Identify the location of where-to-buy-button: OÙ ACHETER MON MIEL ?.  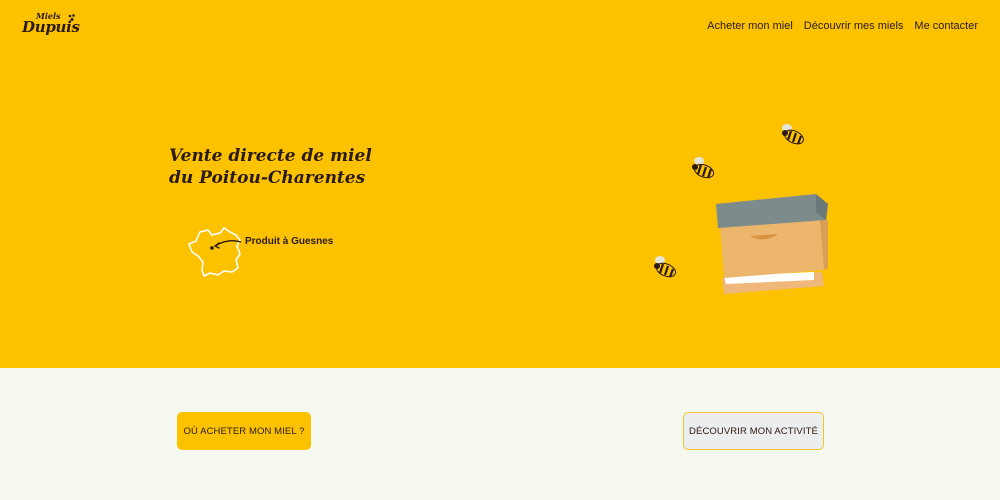
(244, 431).